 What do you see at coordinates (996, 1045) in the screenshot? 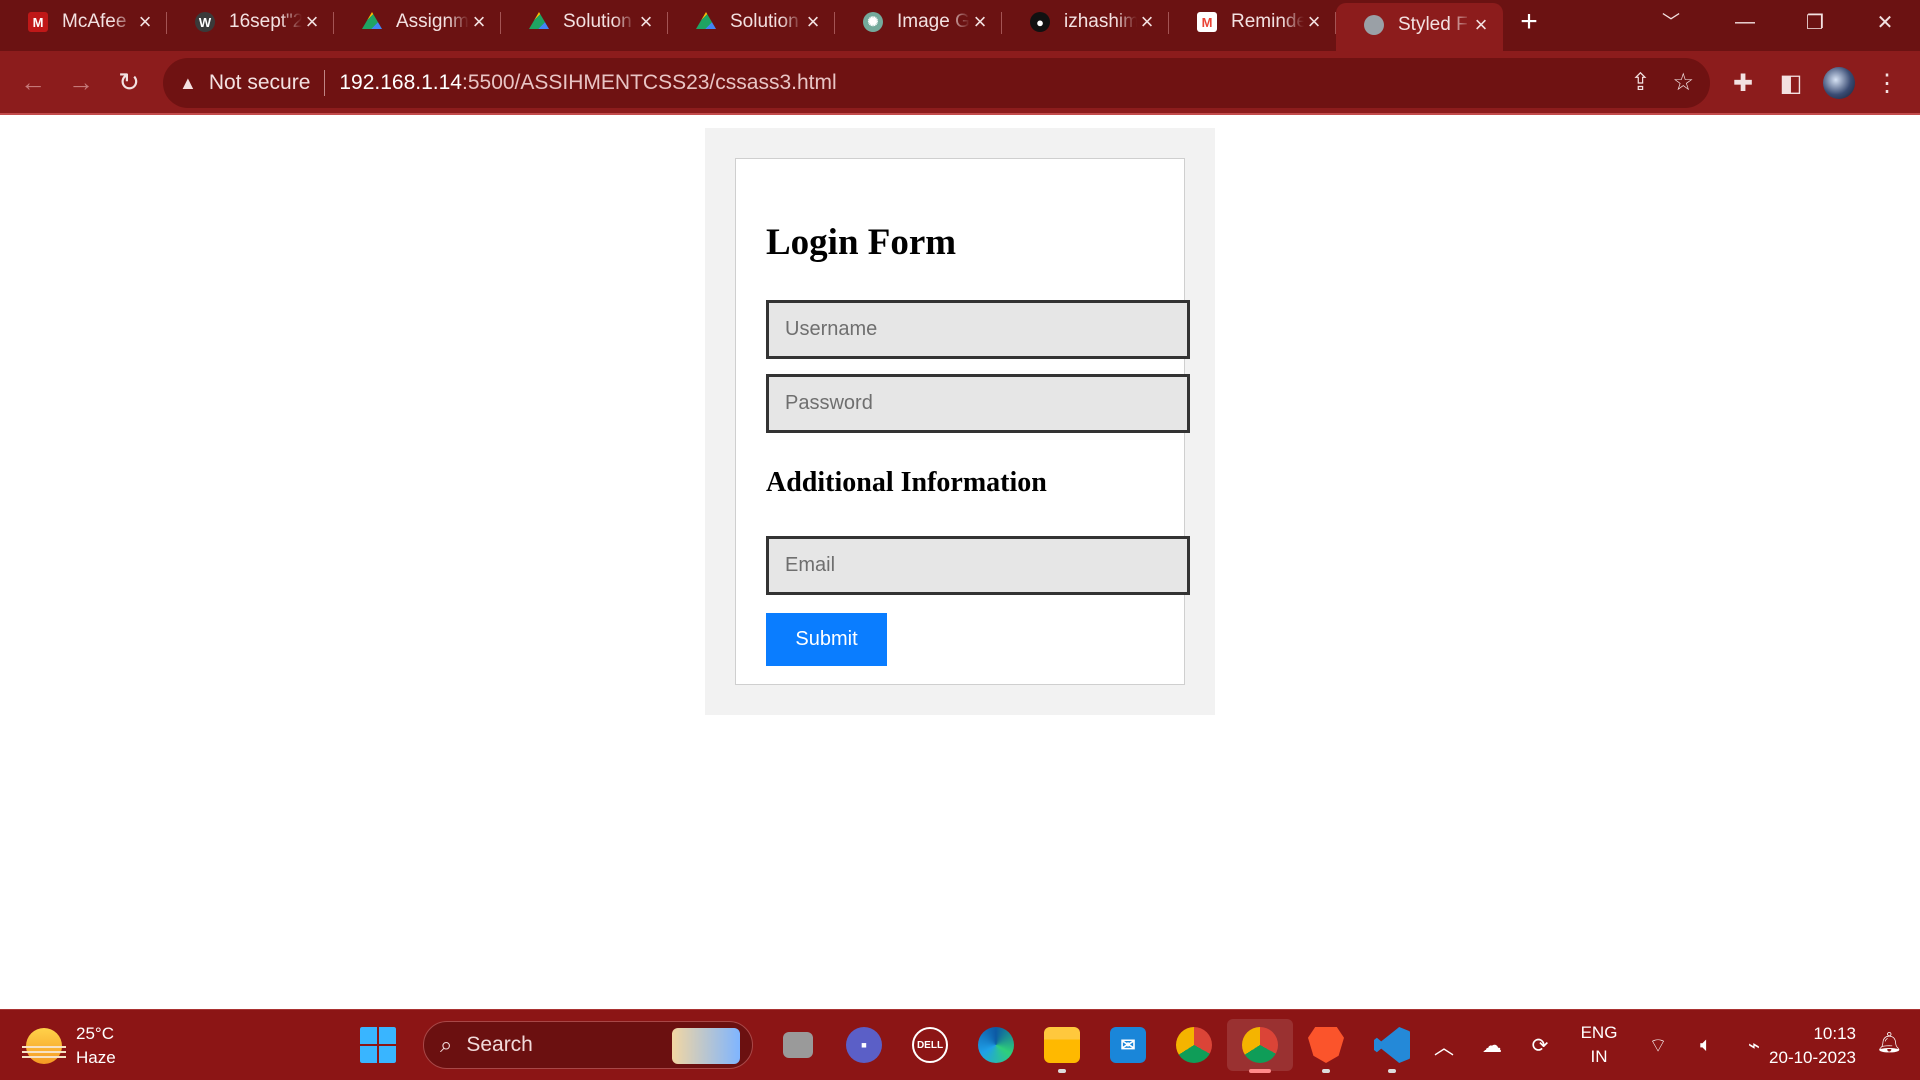
I see `edge-button` at bounding box center [996, 1045].